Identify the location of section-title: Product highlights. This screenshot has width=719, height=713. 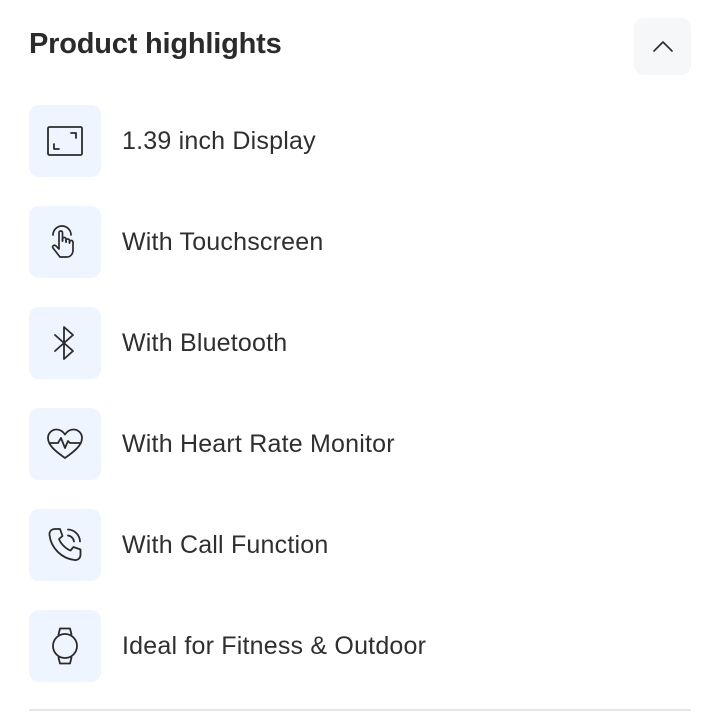
(155, 44).